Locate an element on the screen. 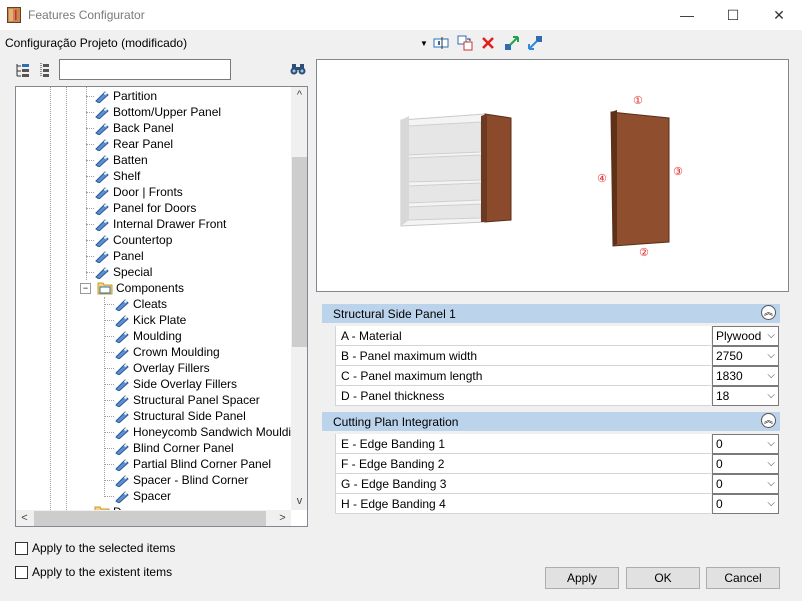  property-value: Plywood is located at coordinates (739, 336).